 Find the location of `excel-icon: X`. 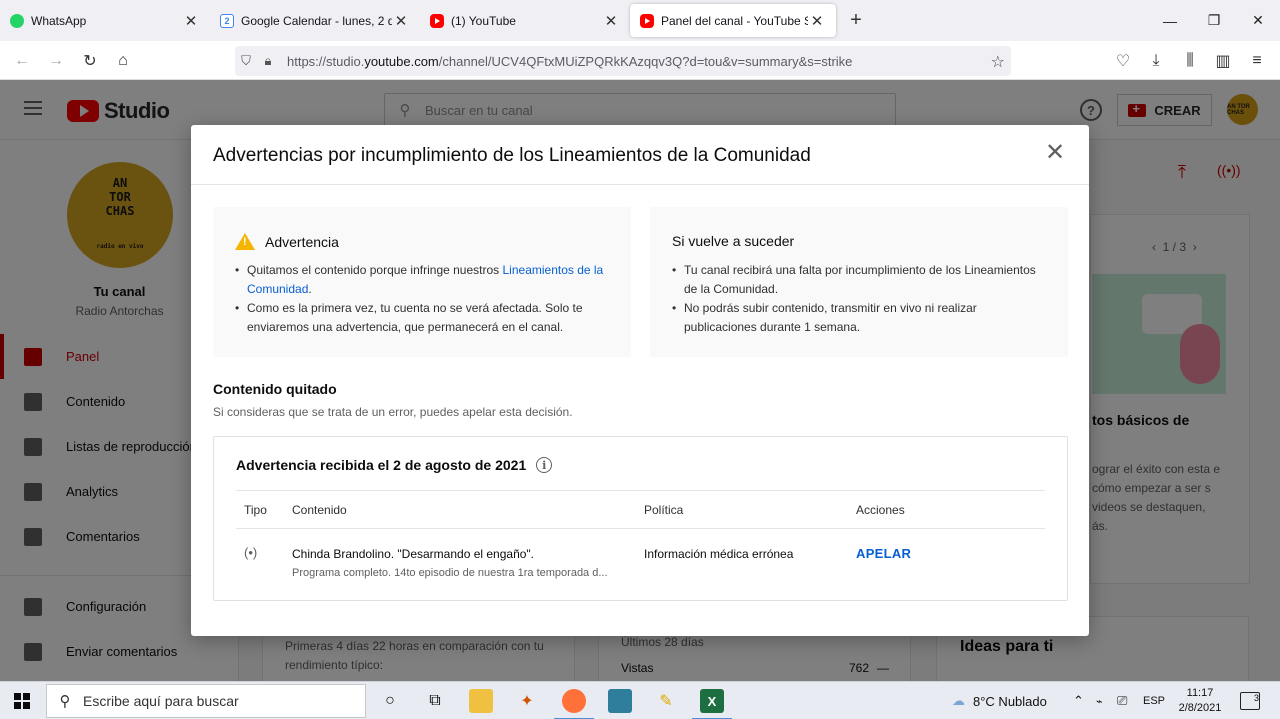

excel-icon: X is located at coordinates (712, 704).